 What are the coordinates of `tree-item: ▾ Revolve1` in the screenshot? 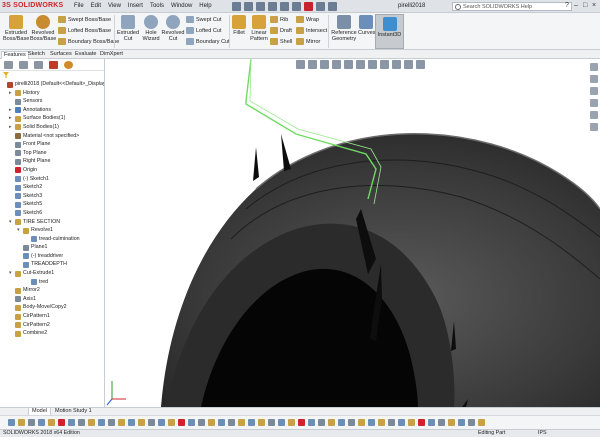 It's located at (52, 230).